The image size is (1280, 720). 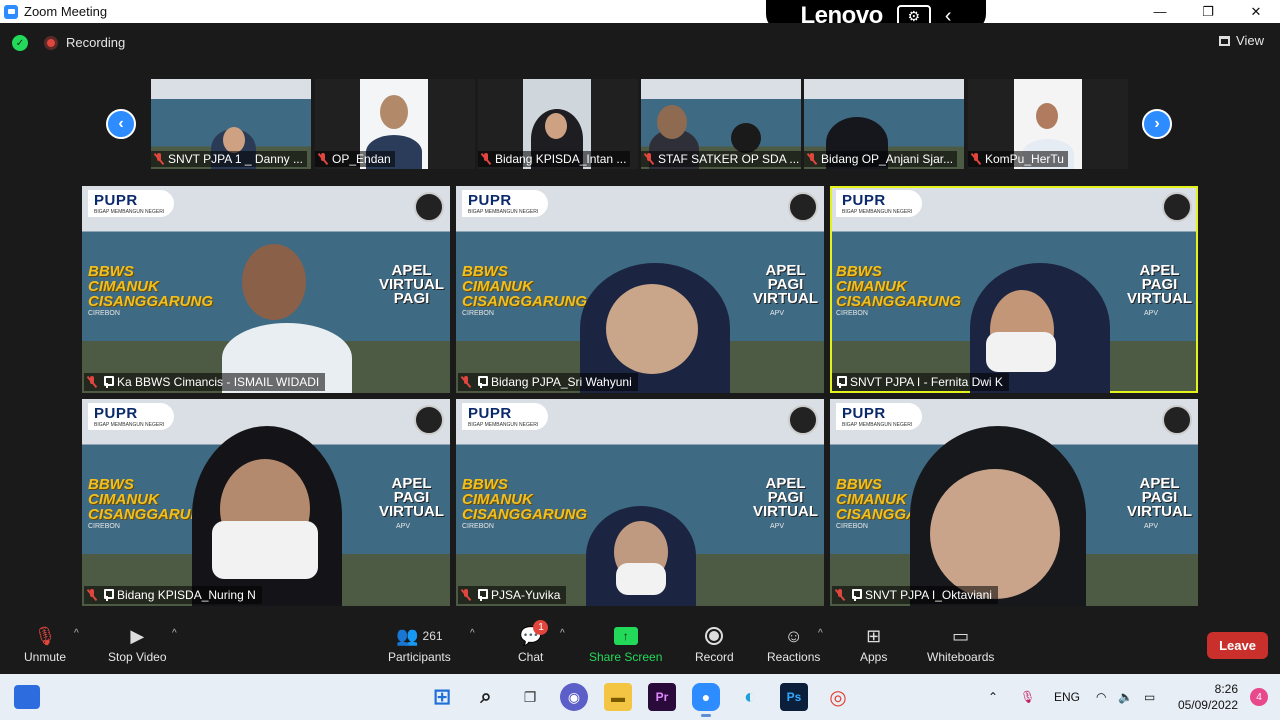 What do you see at coordinates (803, 420) in the screenshot?
I see `bbws-logo-icon` at bounding box center [803, 420].